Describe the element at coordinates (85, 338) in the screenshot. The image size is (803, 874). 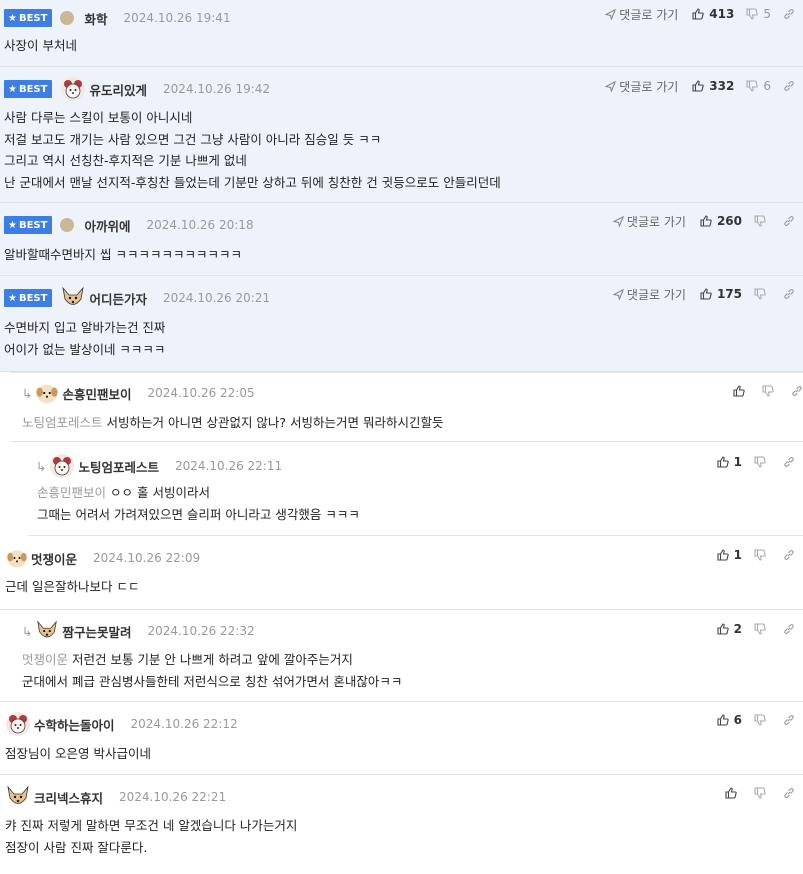
I see `comment-body: 수면바지 입고 알바가는건 진짜 어이가 없는 발상이네 ㅋㅋㅋㅋ` at that location.